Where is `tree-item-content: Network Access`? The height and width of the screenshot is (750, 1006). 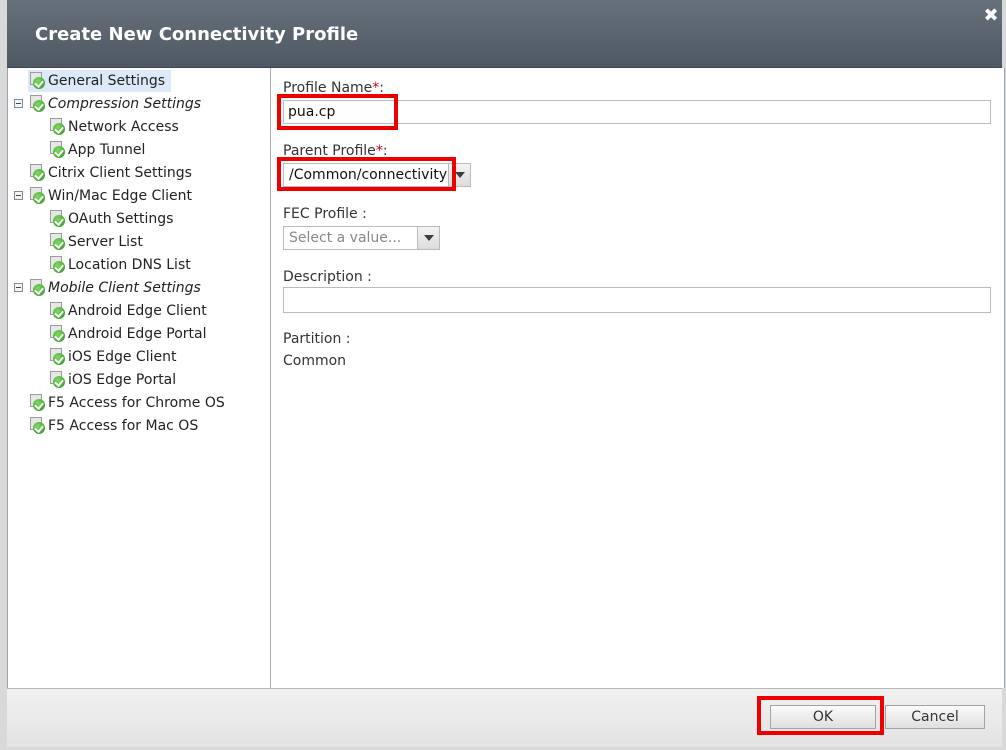 tree-item-content: Network Access is located at coordinates (116, 127).